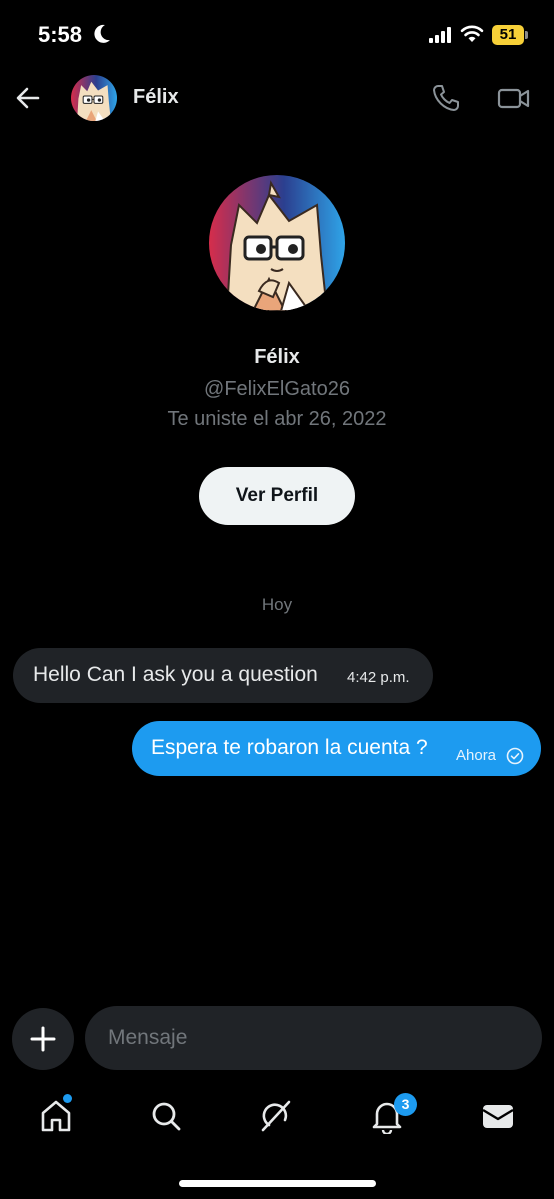  What do you see at coordinates (56, 1116) in the screenshot?
I see `home-icon` at bounding box center [56, 1116].